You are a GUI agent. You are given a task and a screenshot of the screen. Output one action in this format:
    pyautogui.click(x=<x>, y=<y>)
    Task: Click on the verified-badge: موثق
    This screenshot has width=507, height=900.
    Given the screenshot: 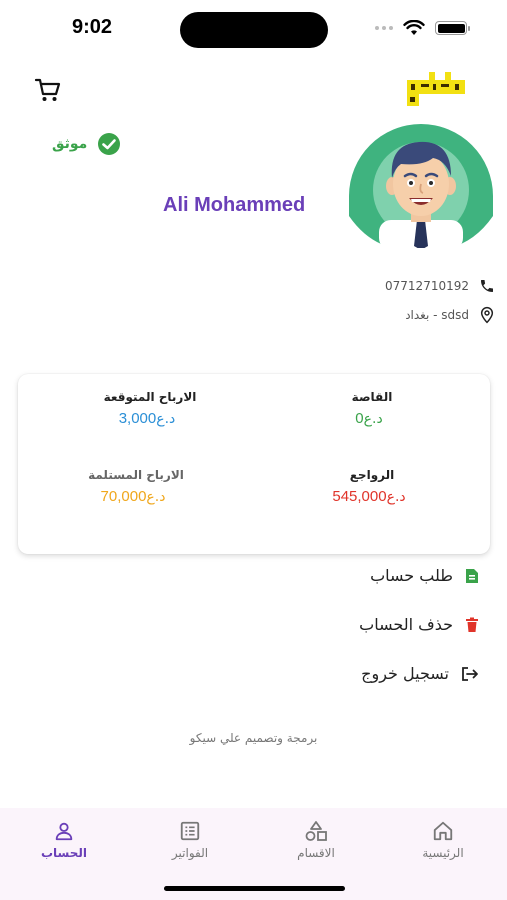 What is the action you would take?
    pyautogui.click(x=86, y=144)
    